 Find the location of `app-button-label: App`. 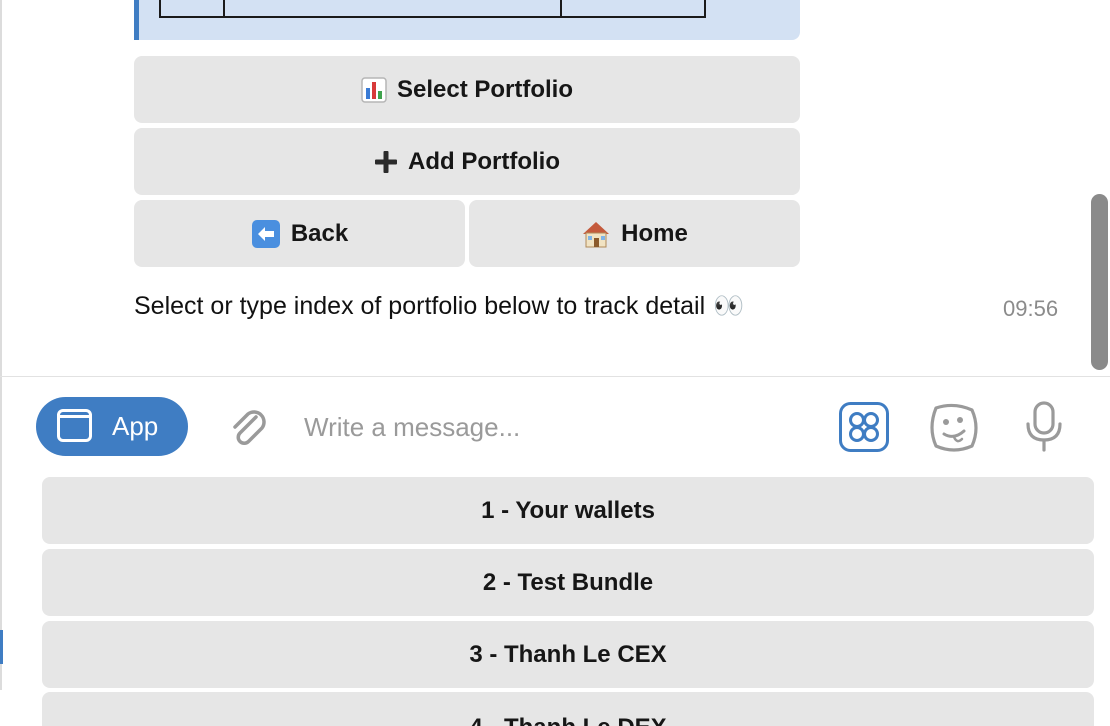

app-button-label: App is located at coordinates (135, 426).